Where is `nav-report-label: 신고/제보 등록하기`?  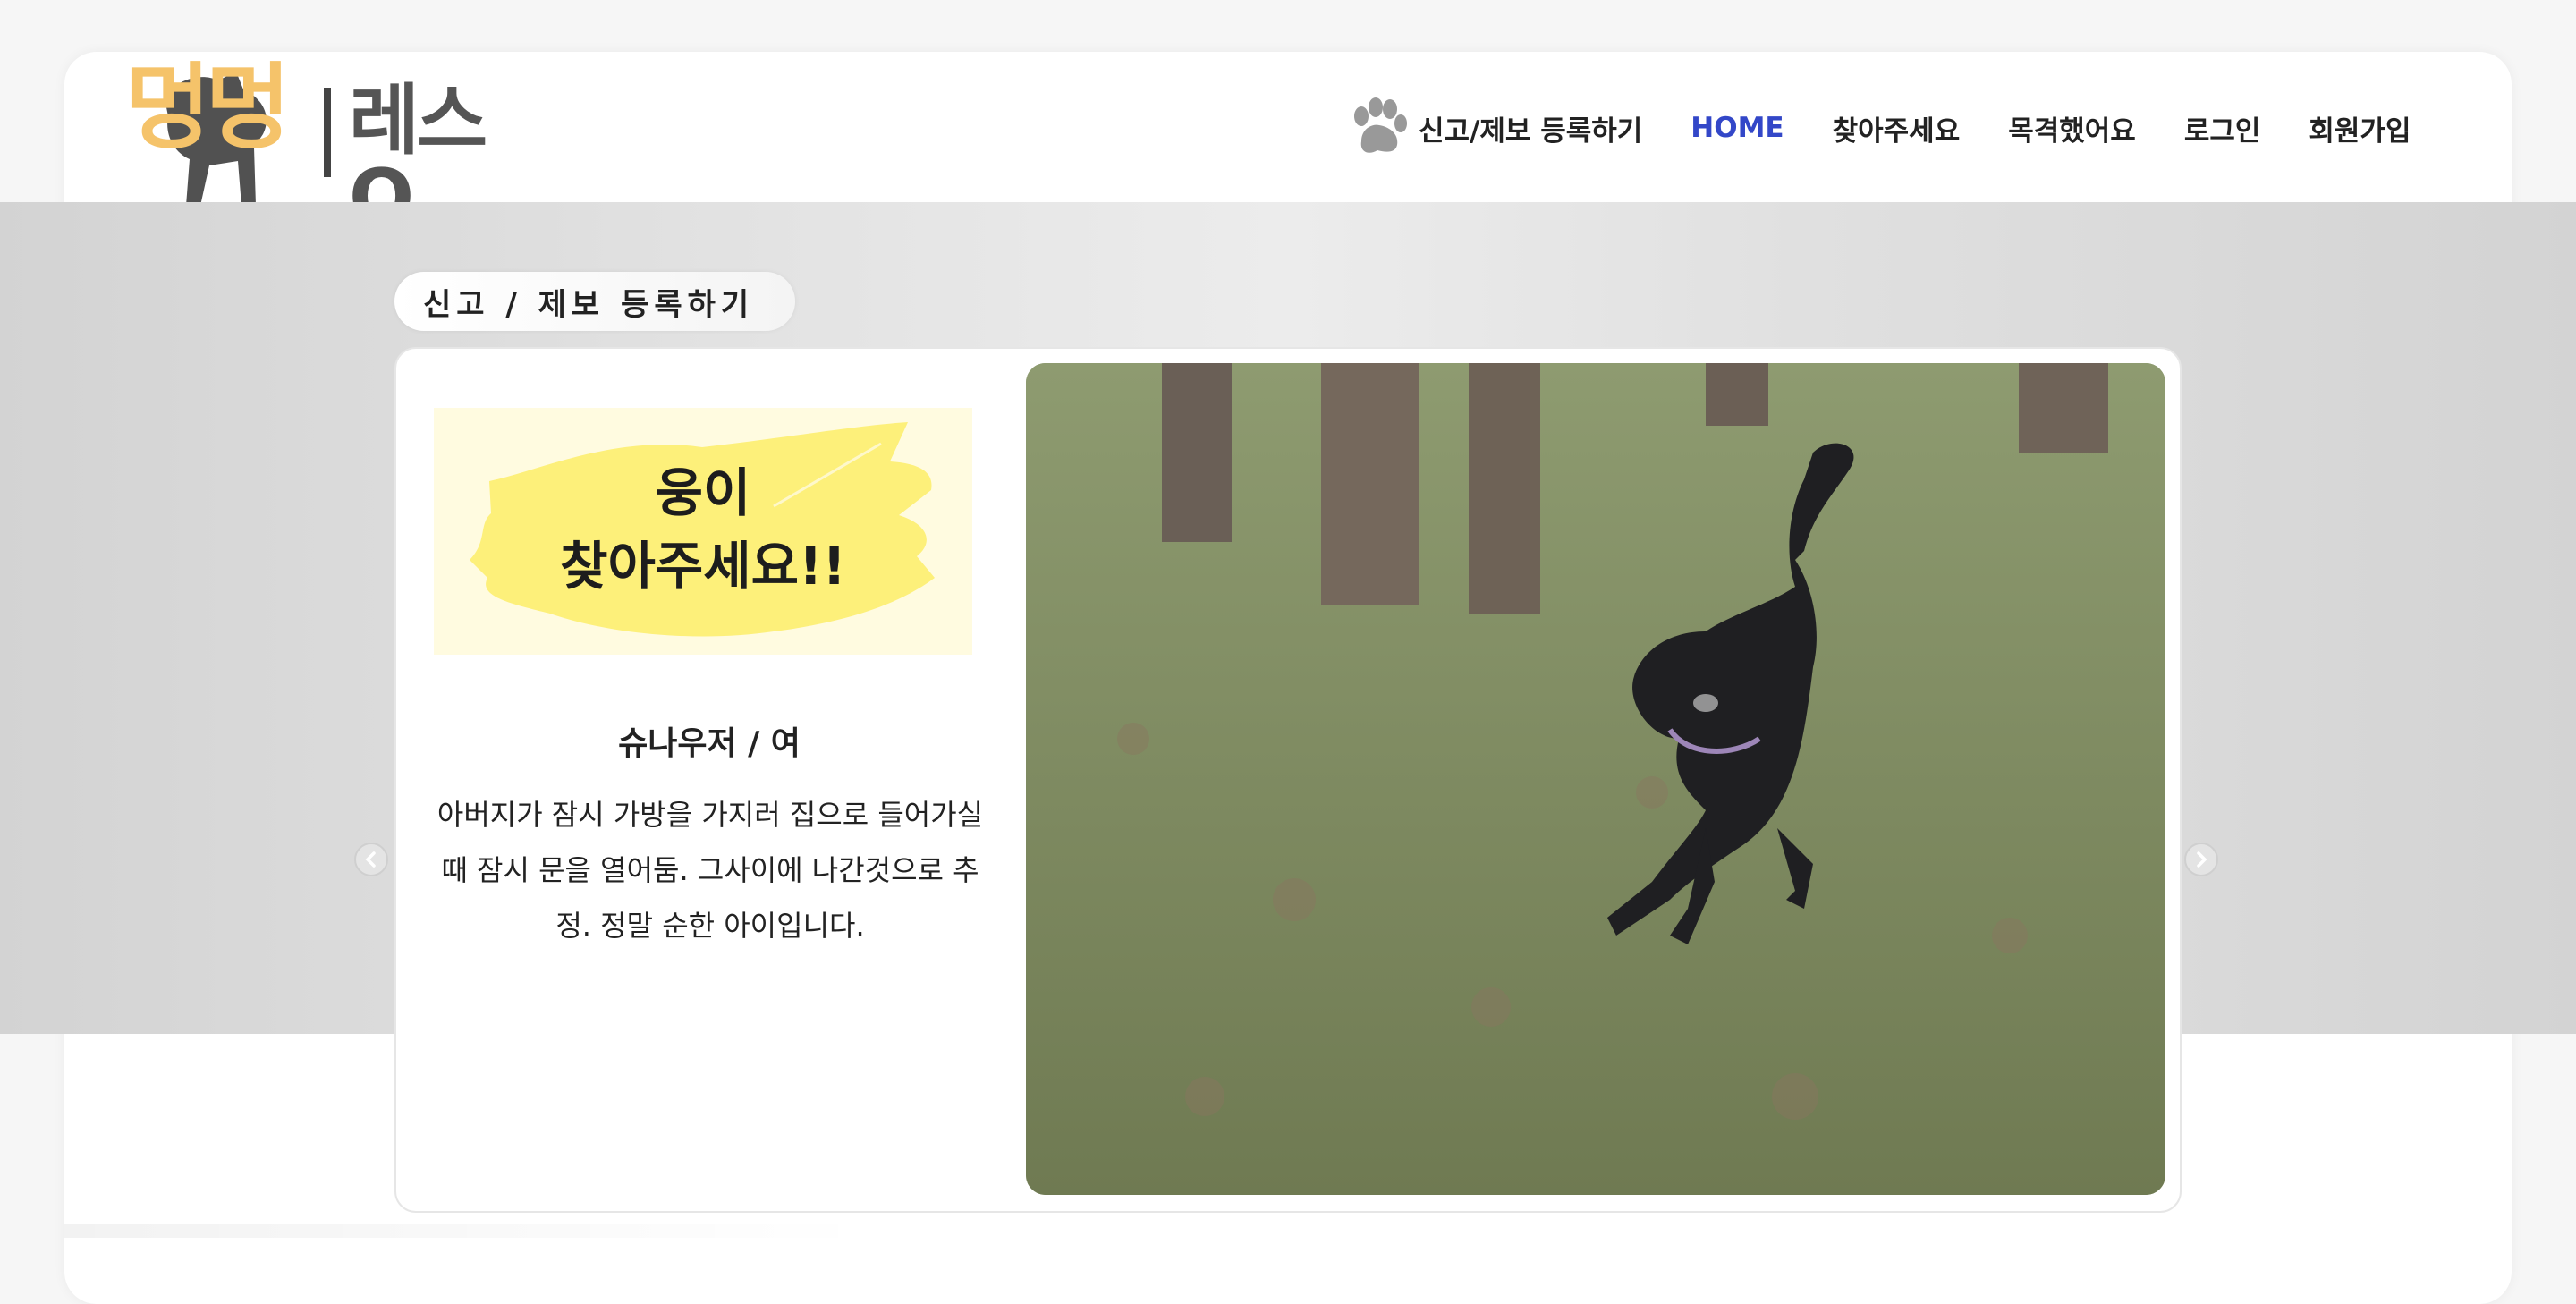
nav-report-label: 신고/제보 등록하기 is located at coordinates (1531, 131).